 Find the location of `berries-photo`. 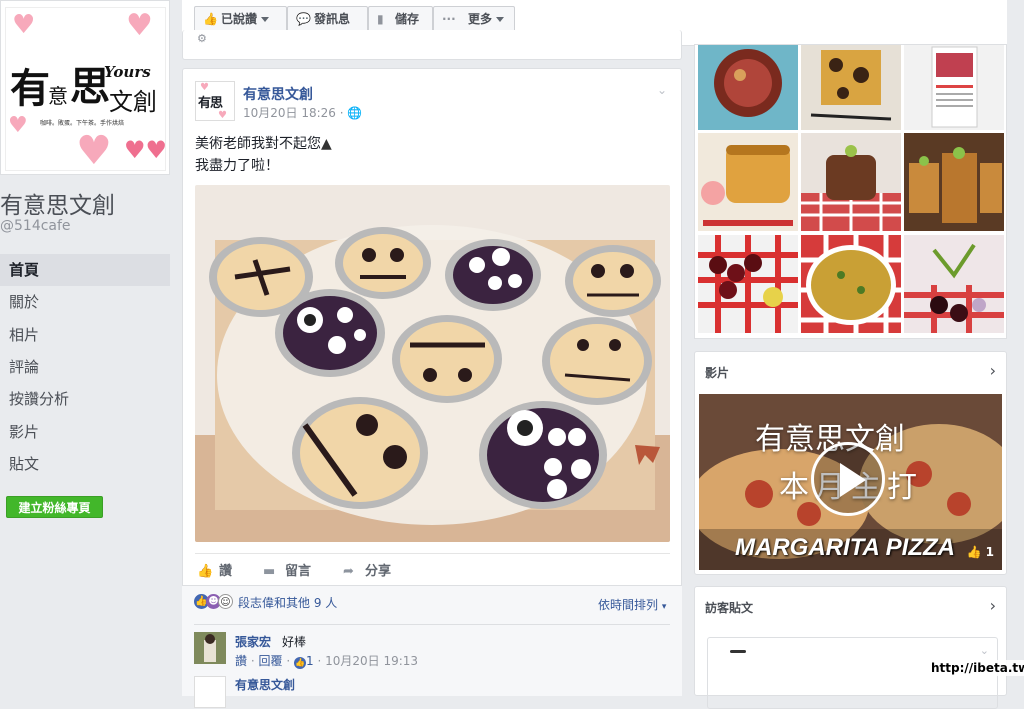

berries-photo is located at coordinates (954, 284).